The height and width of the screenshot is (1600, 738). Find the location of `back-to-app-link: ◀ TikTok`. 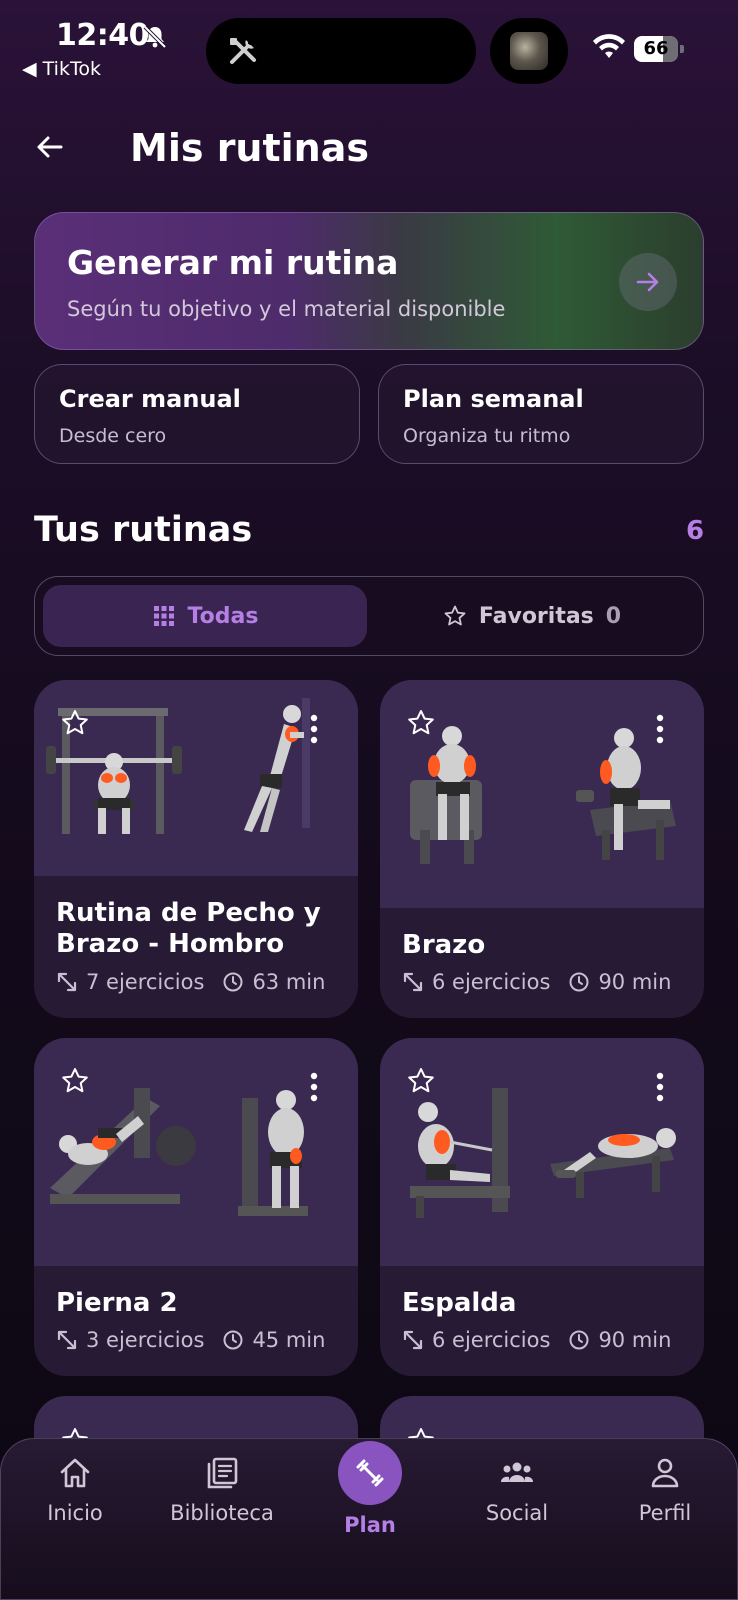

back-to-app-link: ◀ TikTok is located at coordinates (61, 69).